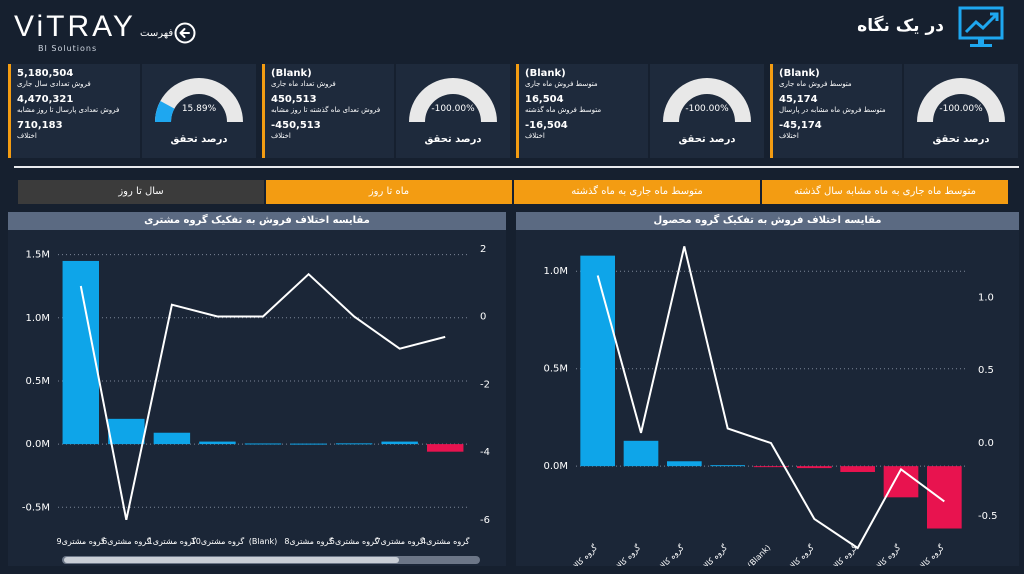  Describe the element at coordinates (185, 33) in the screenshot. I see `arrow-left-circle-icon` at that location.